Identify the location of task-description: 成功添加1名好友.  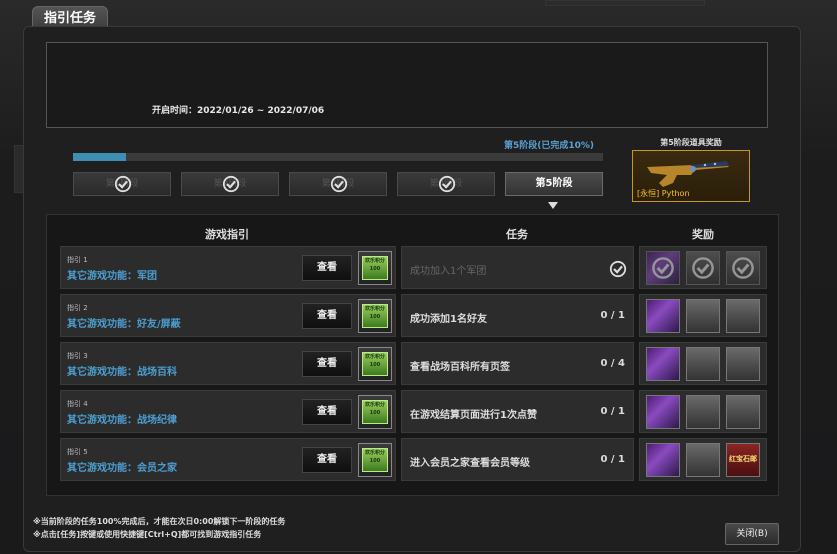
(448, 319).